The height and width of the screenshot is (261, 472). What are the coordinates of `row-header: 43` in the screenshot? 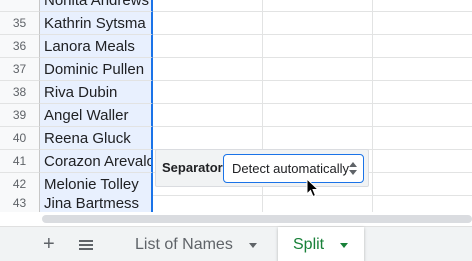 It's located at (20, 202).